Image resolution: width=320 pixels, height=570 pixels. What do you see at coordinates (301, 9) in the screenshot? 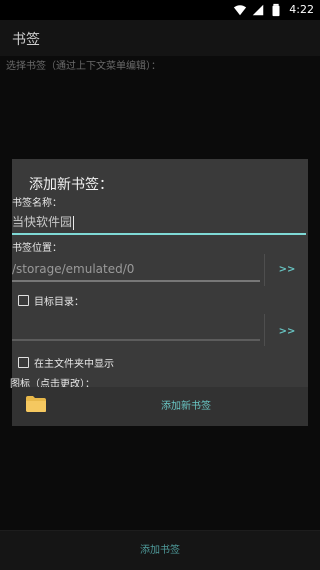
I see `status-time: 4:22` at bounding box center [301, 9].